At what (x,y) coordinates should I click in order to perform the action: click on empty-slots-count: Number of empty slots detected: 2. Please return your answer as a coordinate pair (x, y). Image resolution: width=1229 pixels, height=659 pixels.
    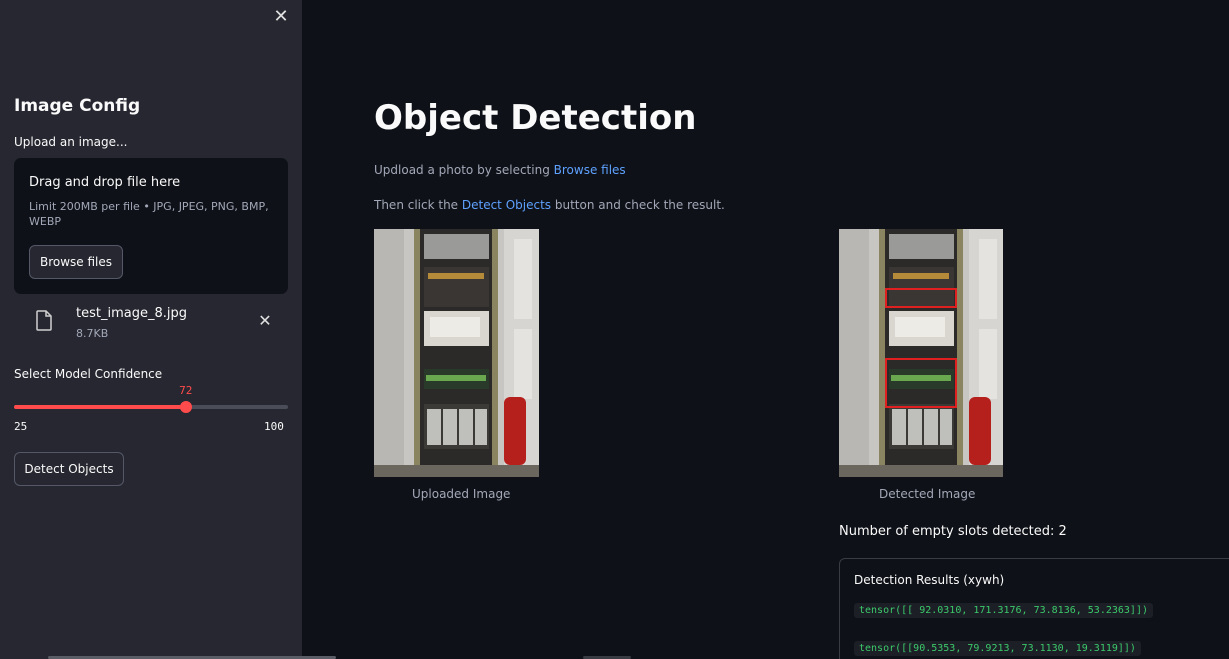
    Looking at the image, I should click on (953, 531).